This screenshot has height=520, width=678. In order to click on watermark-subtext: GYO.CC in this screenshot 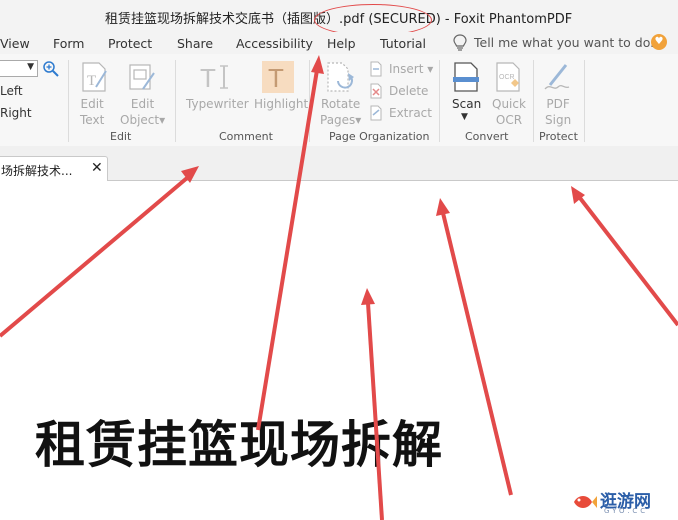, I will do `click(626, 511)`.